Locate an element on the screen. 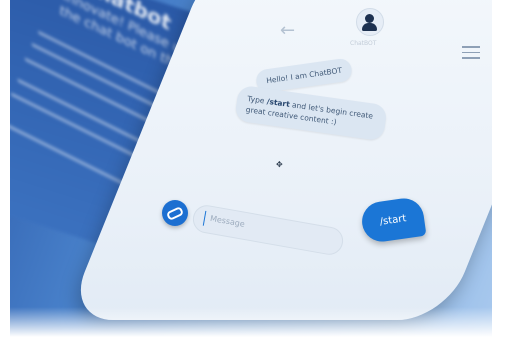 The height and width of the screenshot is (337, 506). user-message-text: /start is located at coordinates (393, 220).